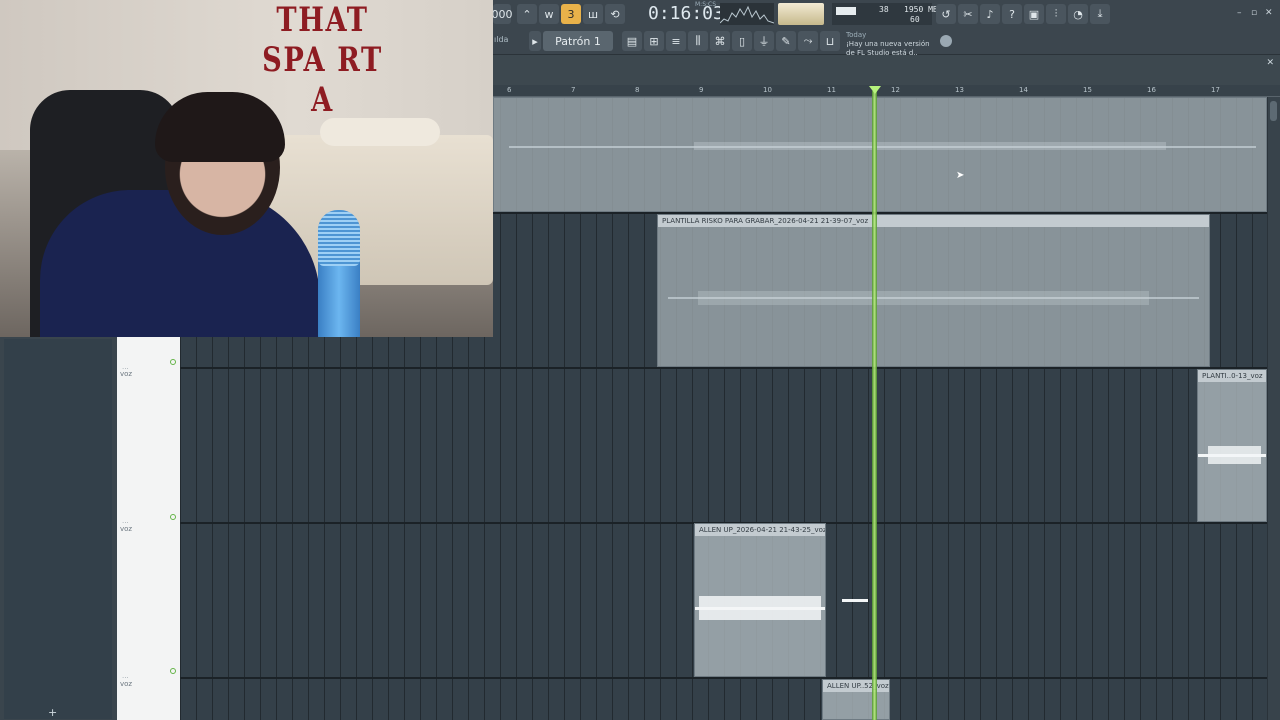 This screenshot has height=720, width=1280. I want to click on track-header-panel, so click(58, 528).